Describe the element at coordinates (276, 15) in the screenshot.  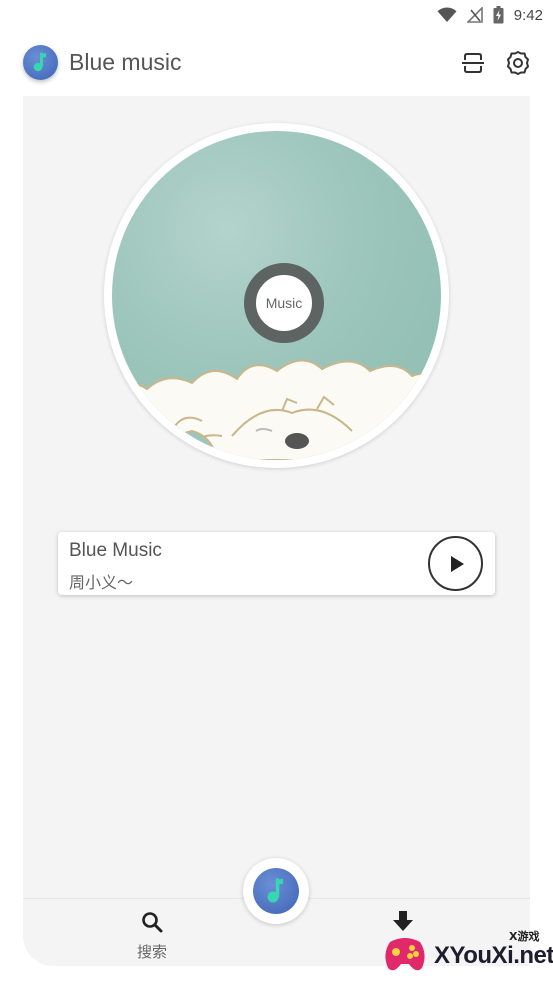
I see `status-bar: 9:42` at that location.